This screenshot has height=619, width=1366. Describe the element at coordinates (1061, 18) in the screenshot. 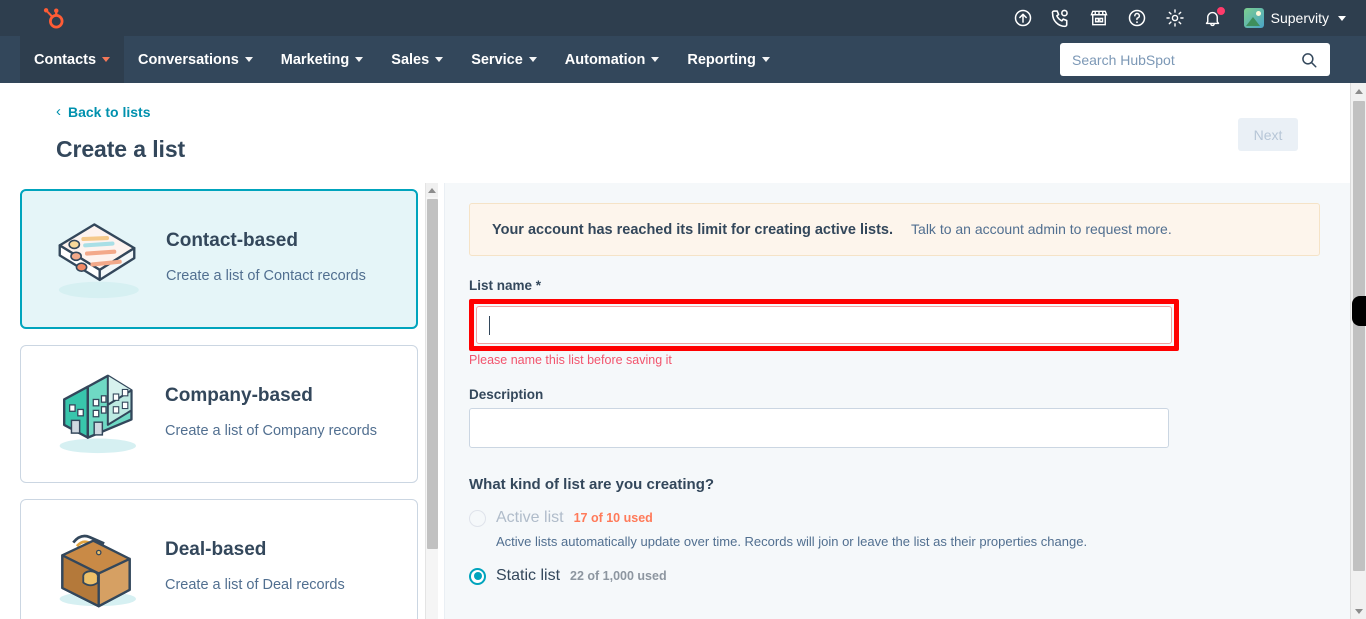

I see `calling-icon` at that location.